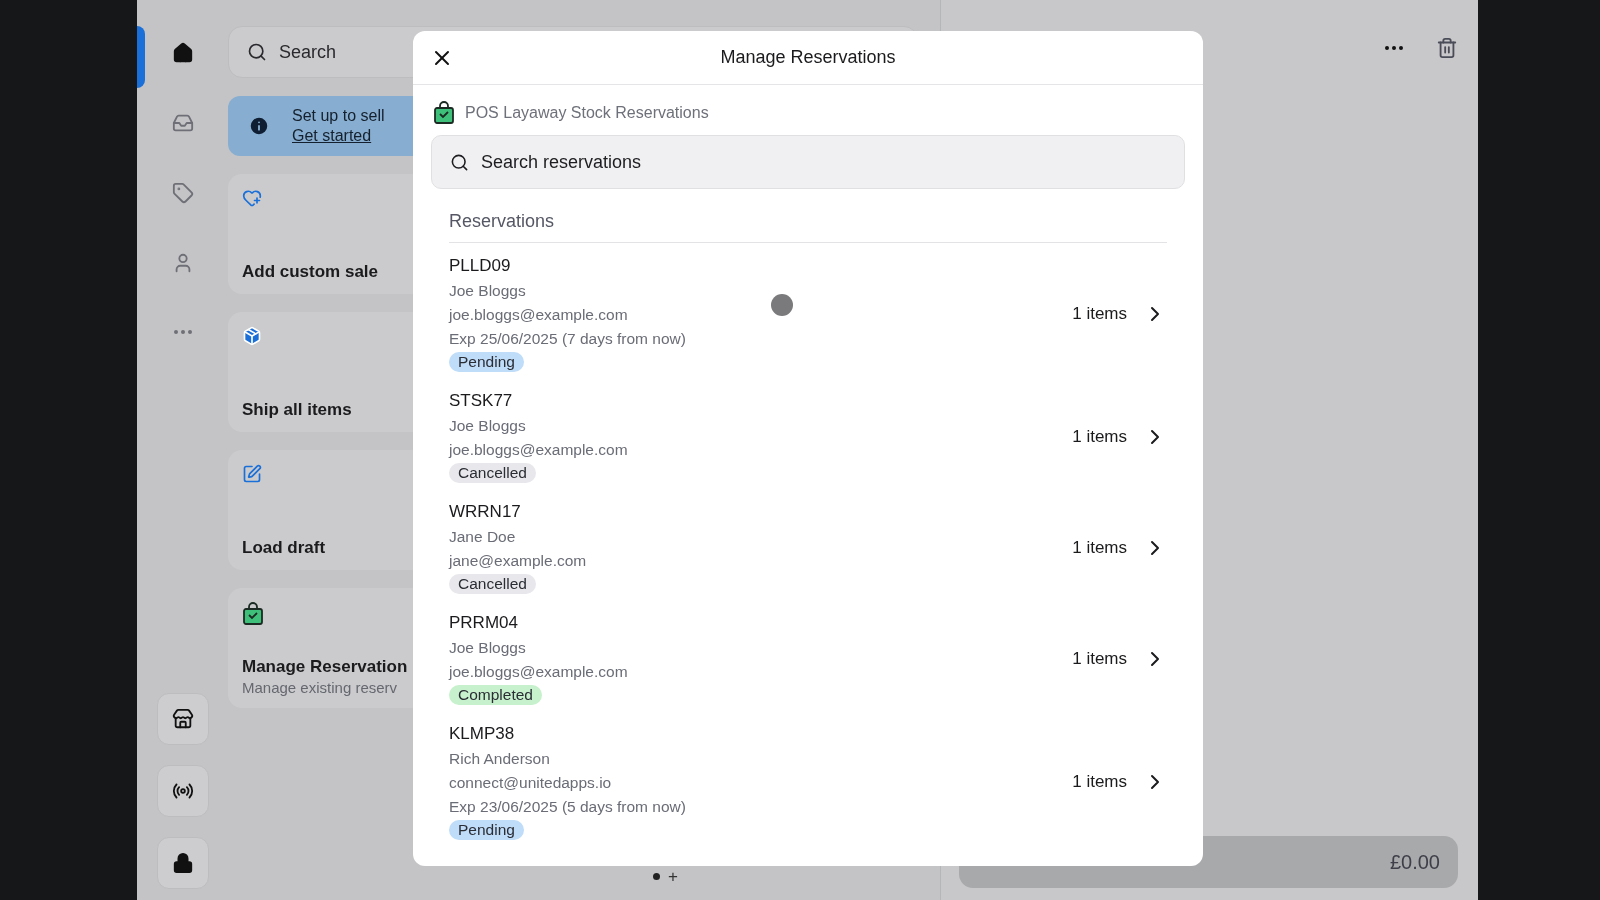  Describe the element at coordinates (530, 783) in the screenshot. I see `customer-email: connect@unitedapps.io` at that location.